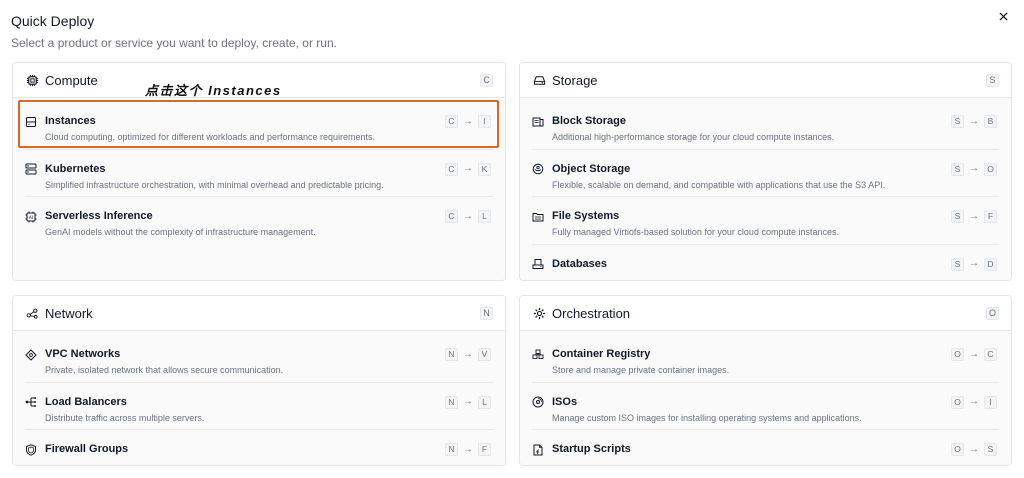 This screenshot has height=478, width=1024. I want to click on keyboard-shortcut: C → L, so click(468, 216).